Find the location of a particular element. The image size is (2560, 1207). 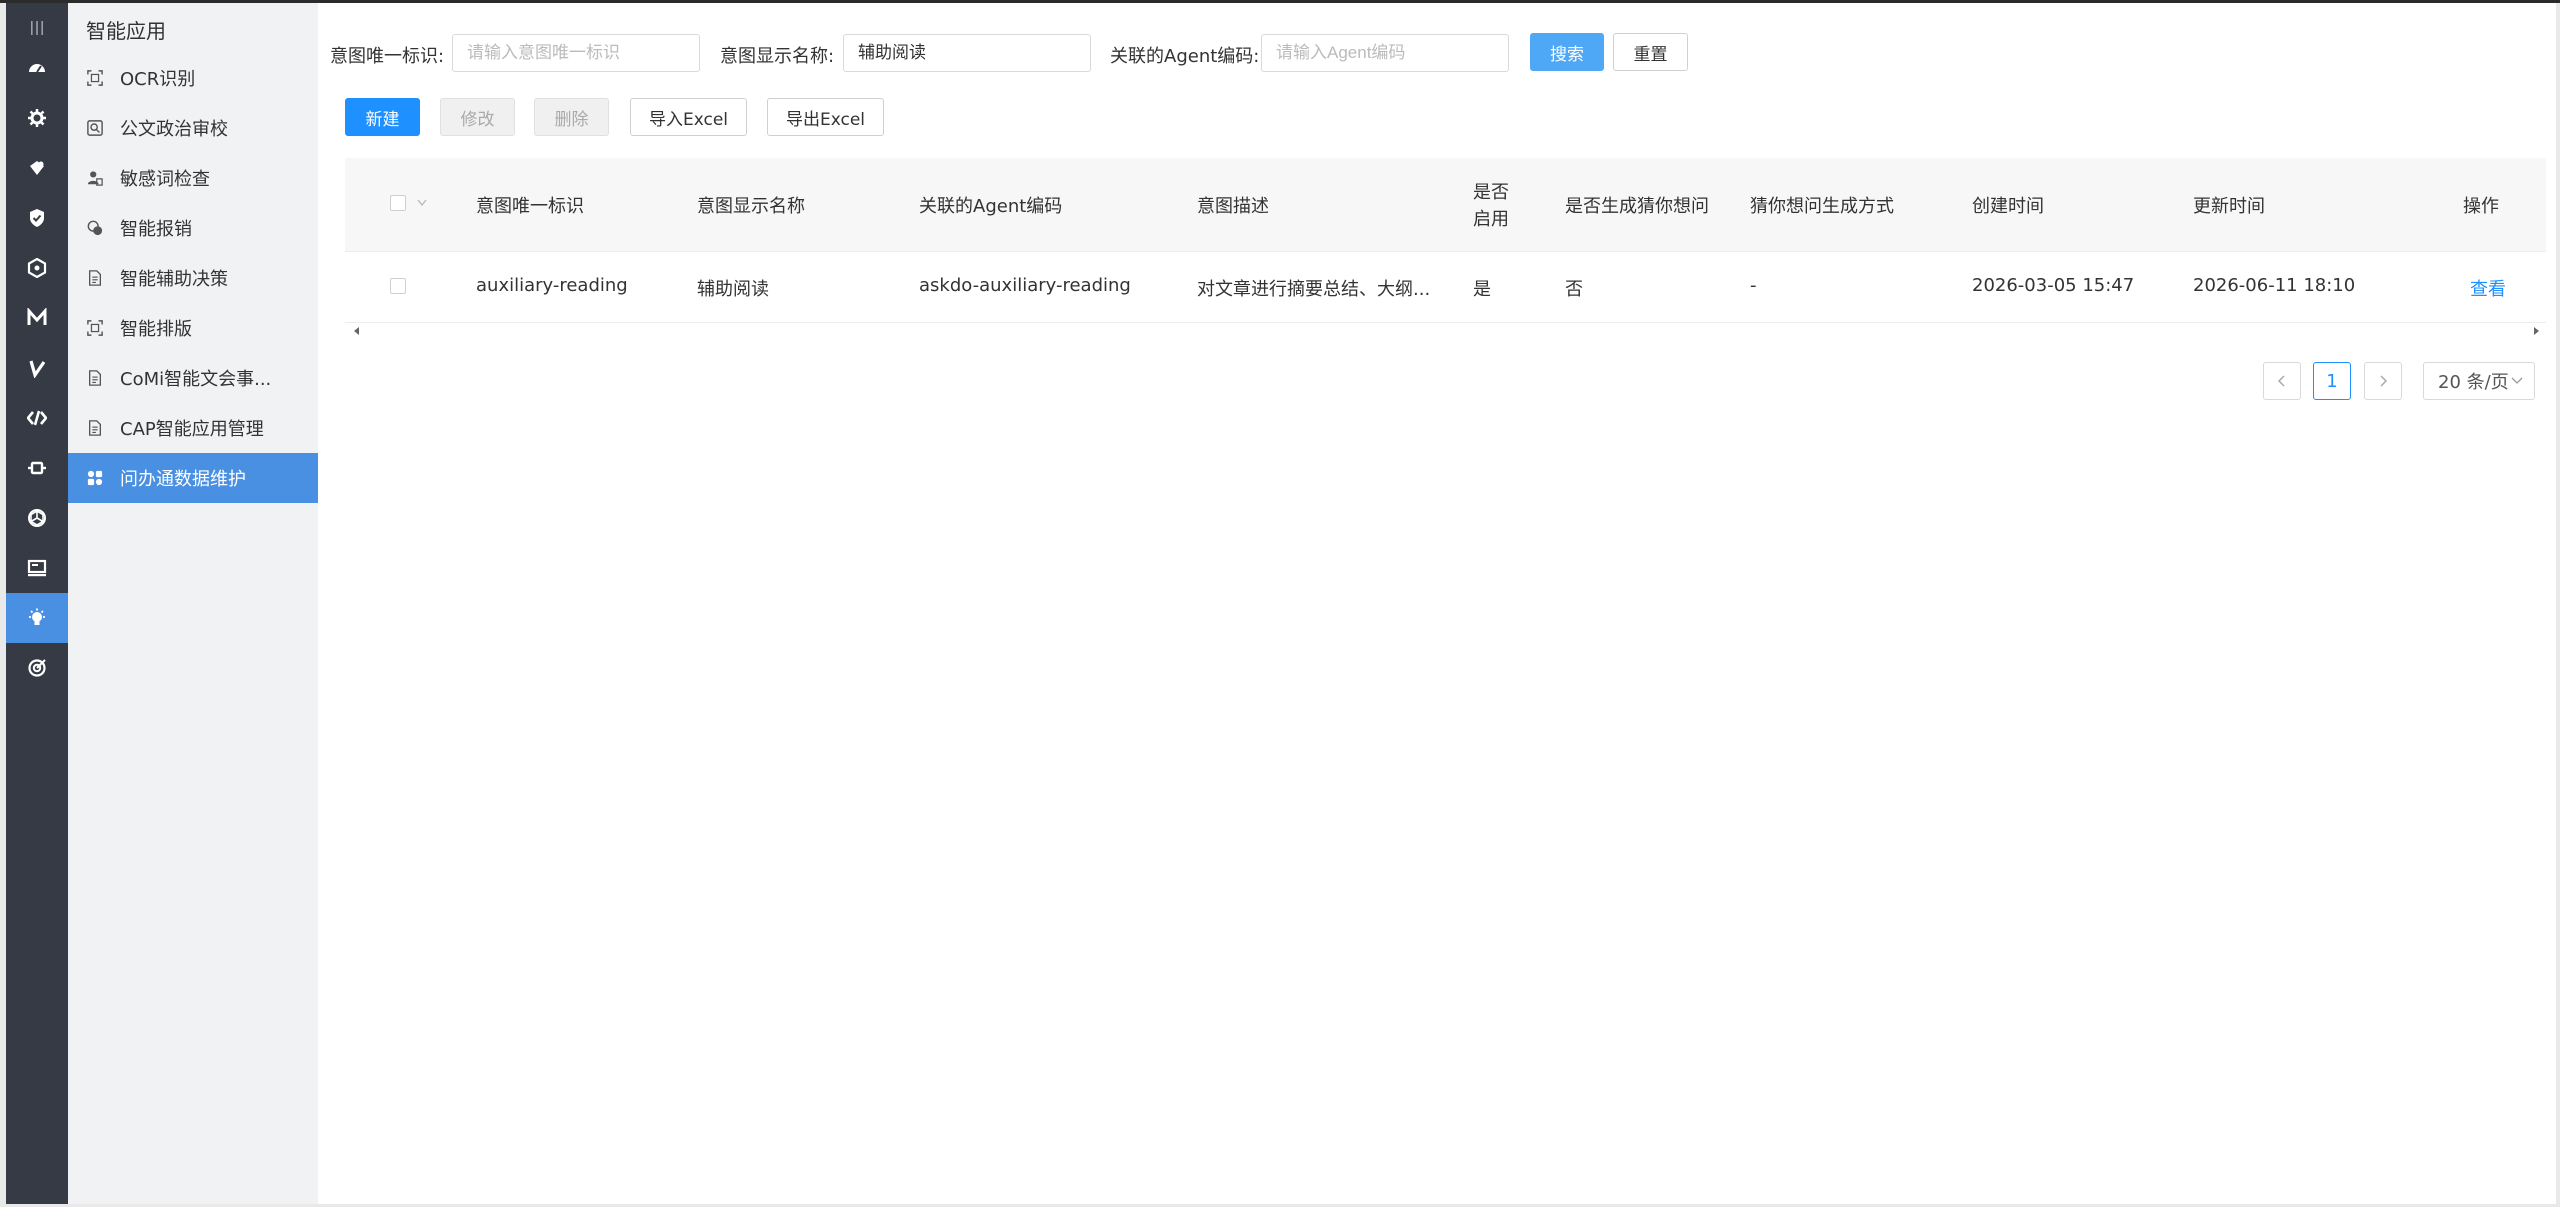

sidebar-item-label: CAP智能应用管理 is located at coordinates (192, 429).